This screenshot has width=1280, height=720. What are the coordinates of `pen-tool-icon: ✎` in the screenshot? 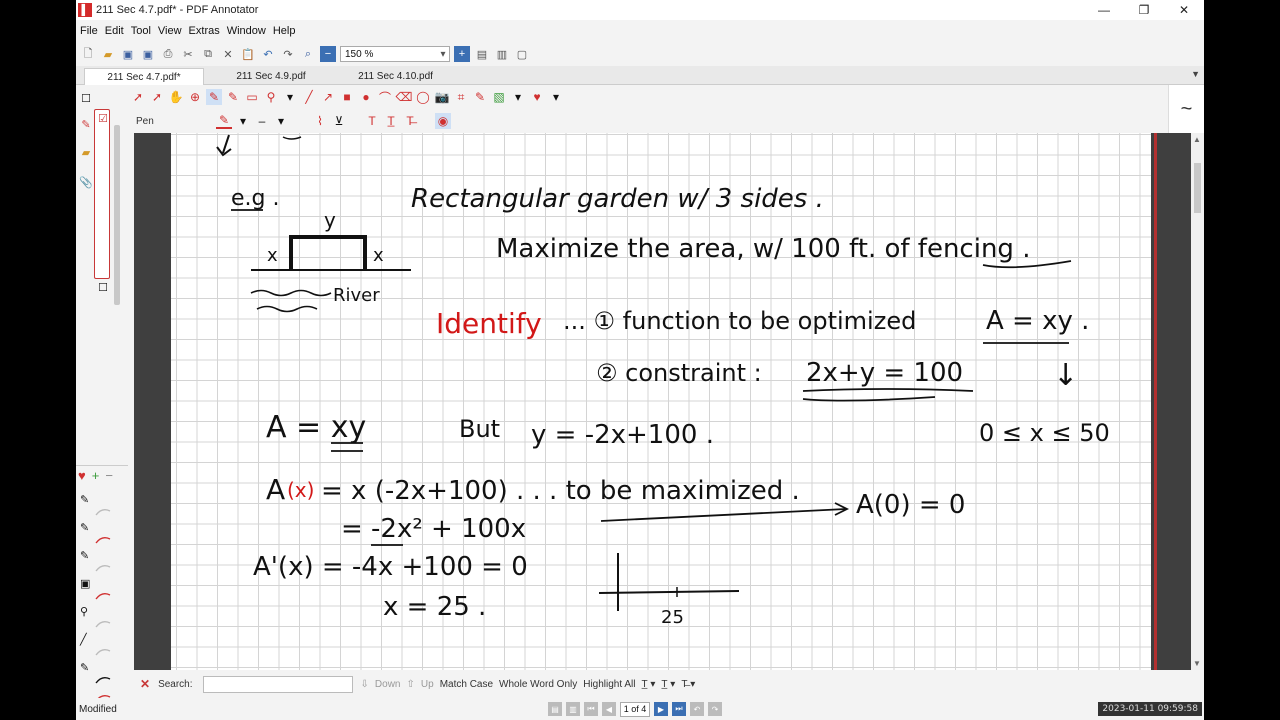 It's located at (214, 97).